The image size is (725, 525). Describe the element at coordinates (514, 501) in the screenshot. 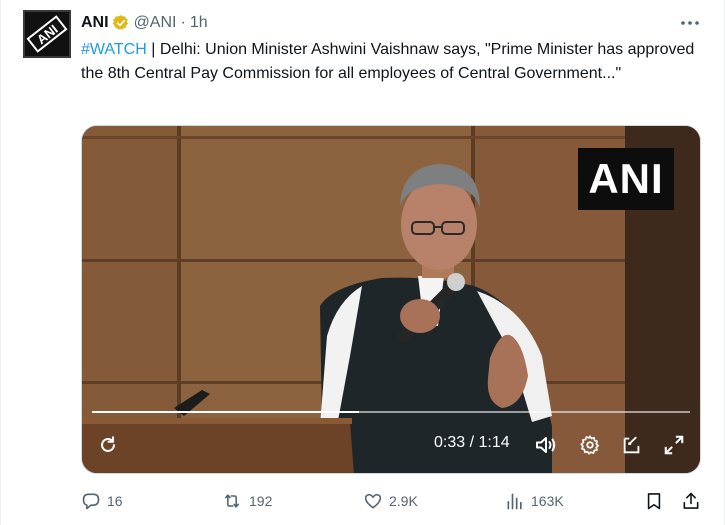

I see `views-icon` at that location.